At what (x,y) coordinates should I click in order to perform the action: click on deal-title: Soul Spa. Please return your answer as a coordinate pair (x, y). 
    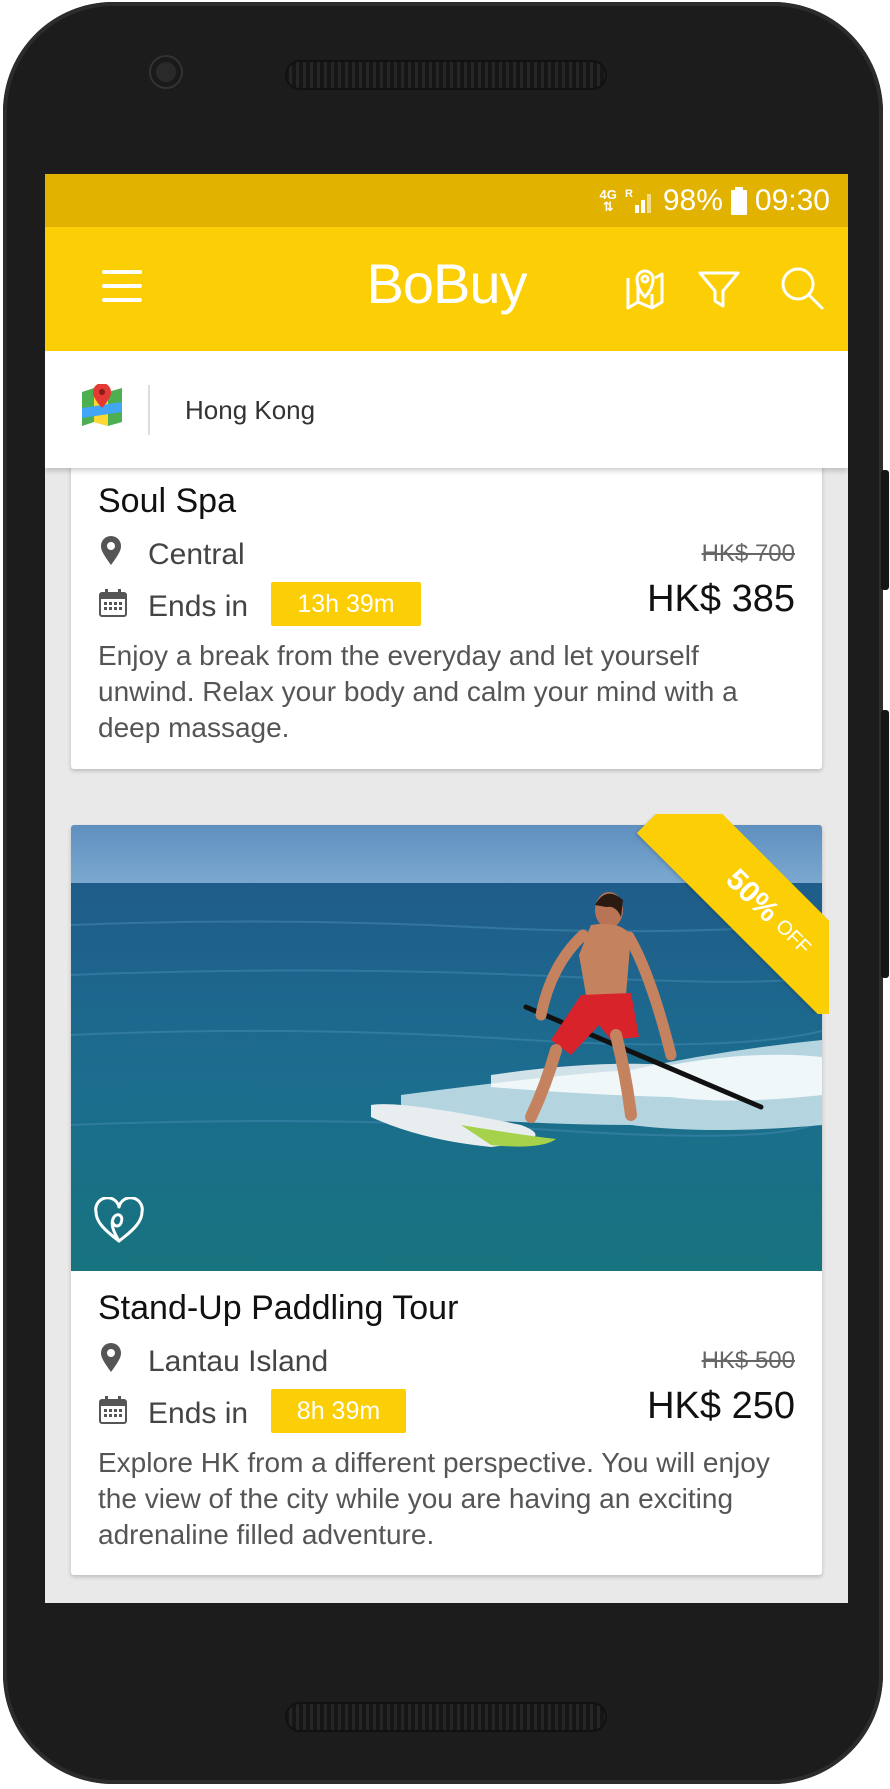
    Looking at the image, I should click on (167, 501).